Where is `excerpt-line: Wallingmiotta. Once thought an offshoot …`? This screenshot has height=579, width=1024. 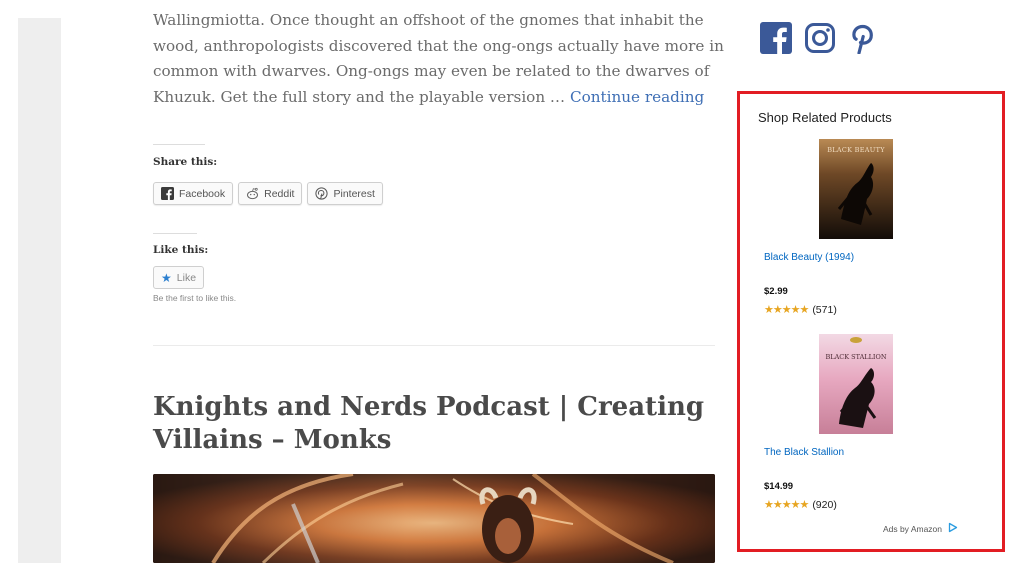 excerpt-line: Wallingmiotta. Once thought an offshoot … is located at coordinates (428, 20).